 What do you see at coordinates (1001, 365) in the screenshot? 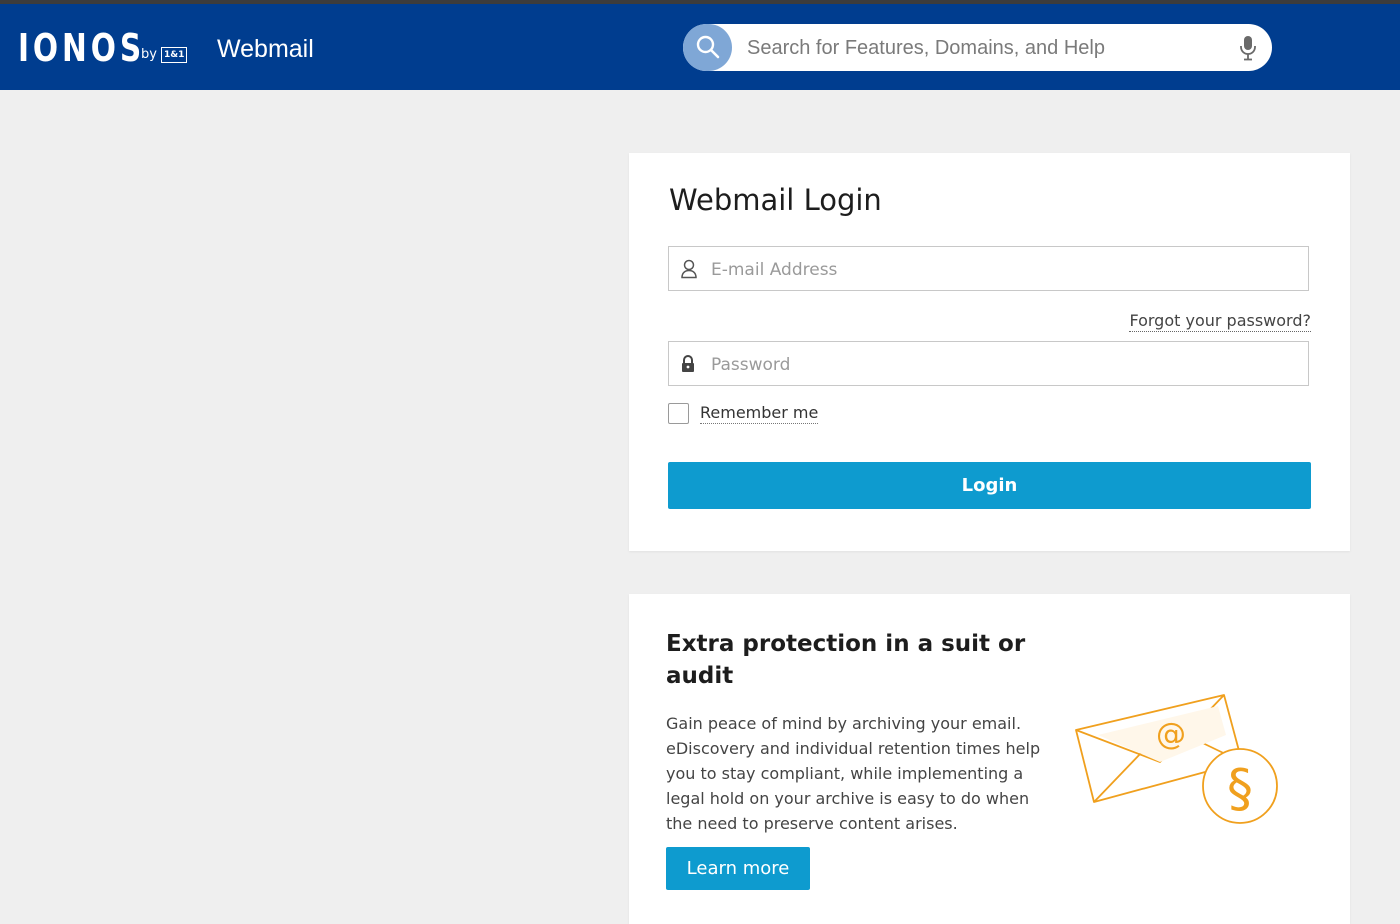
I see `password-input` at bounding box center [1001, 365].